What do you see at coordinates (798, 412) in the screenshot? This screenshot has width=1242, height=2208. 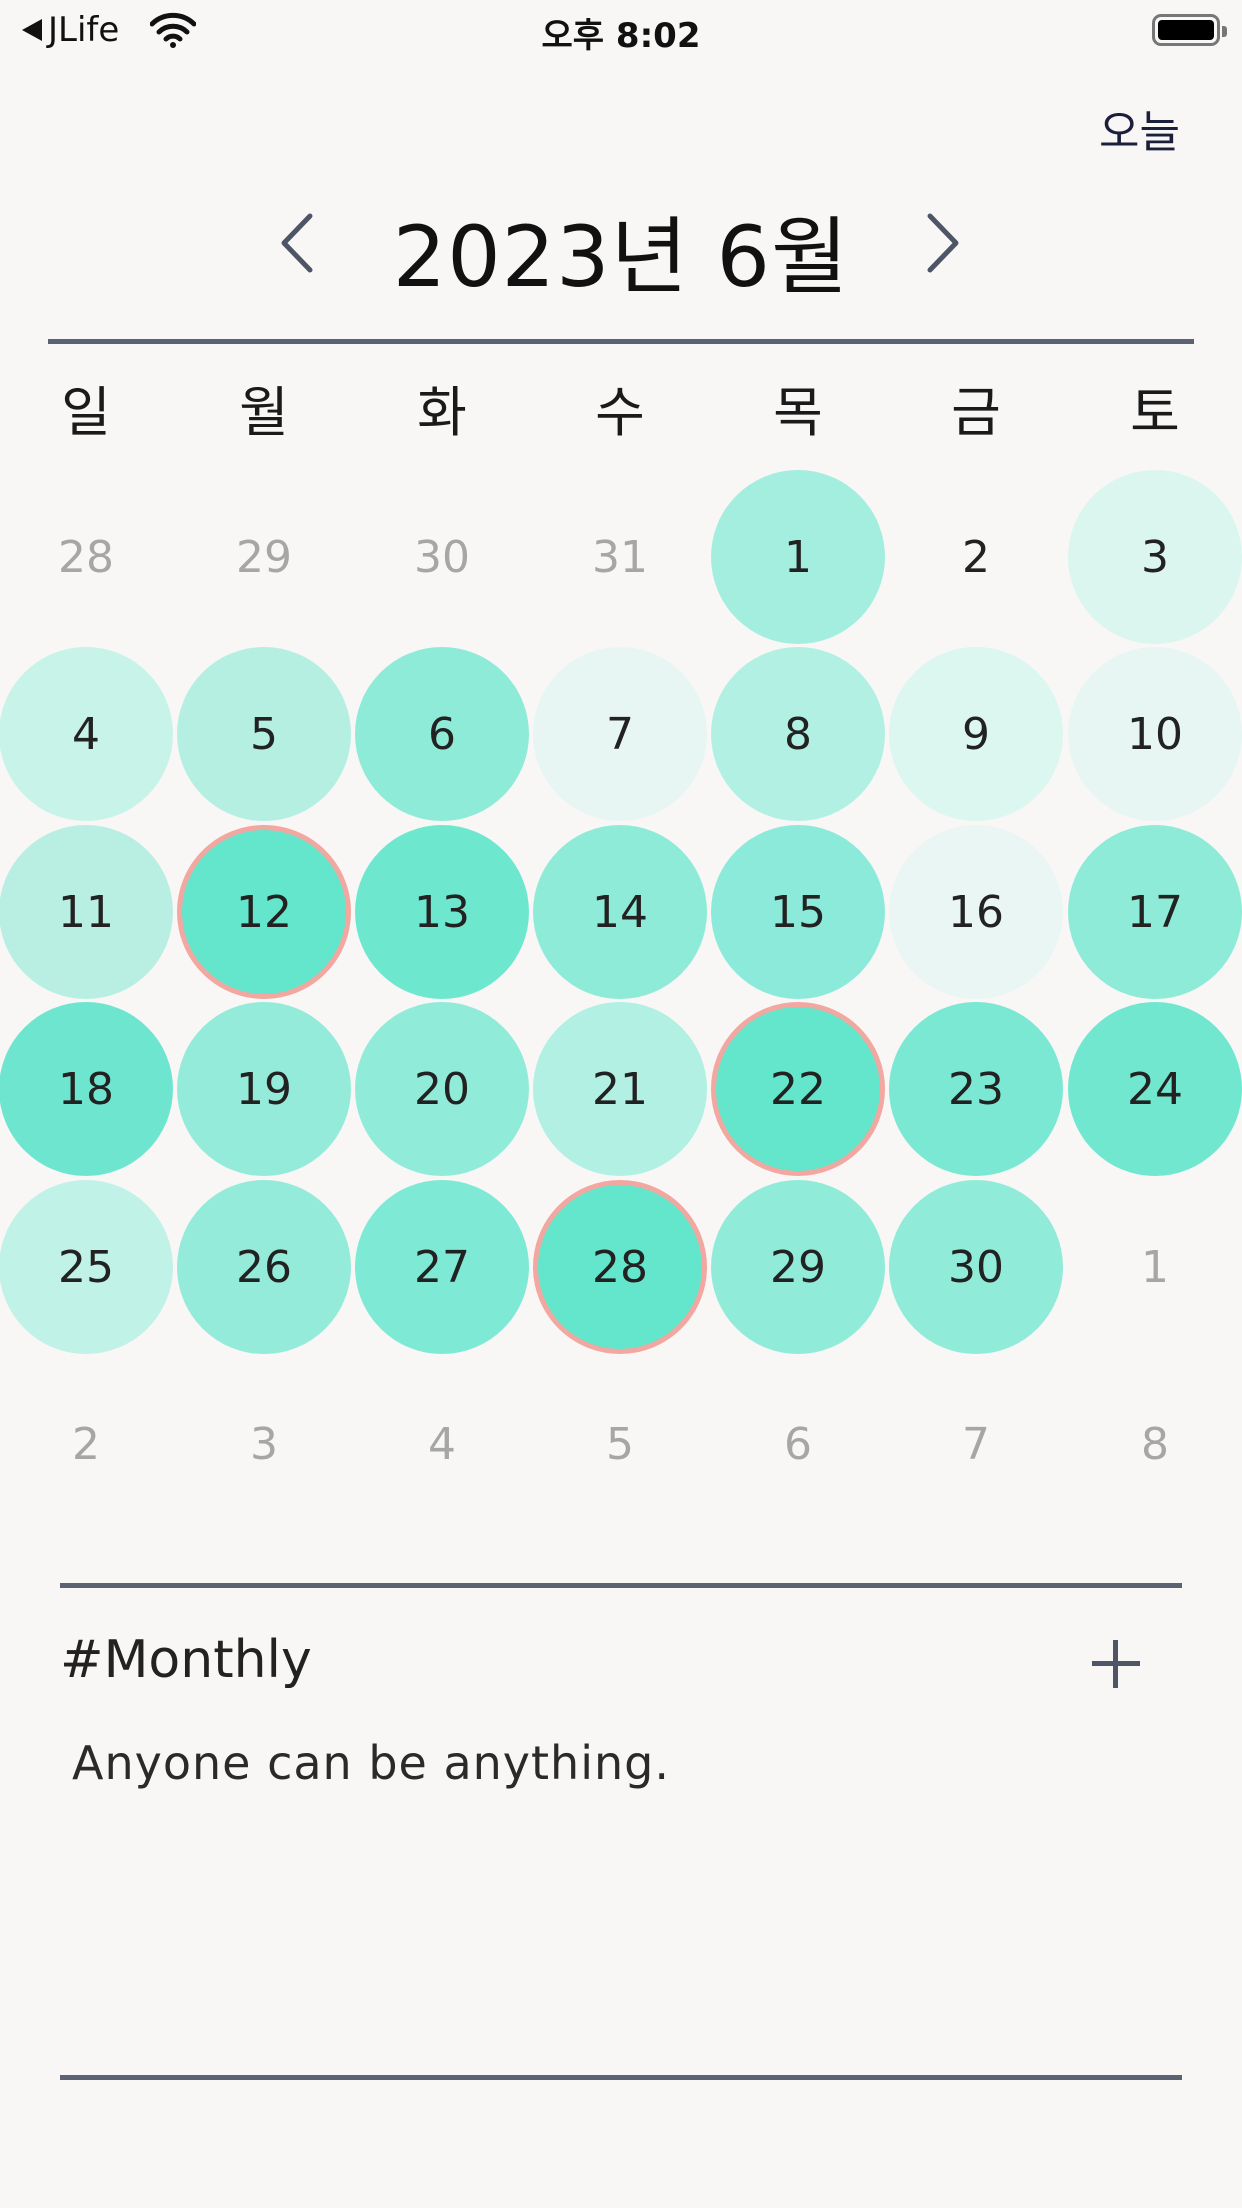 I see `weekday-label: 목` at bounding box center [798, 412].